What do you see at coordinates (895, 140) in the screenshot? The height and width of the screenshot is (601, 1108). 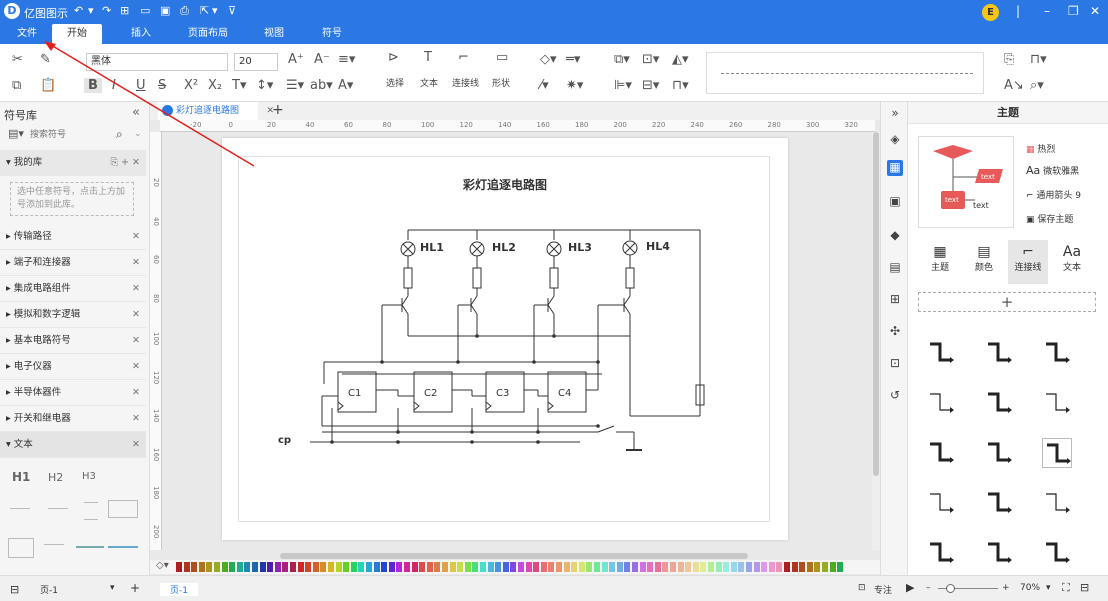 I see `fill-panel-icon: ◈` at bounding box center [895, 140].